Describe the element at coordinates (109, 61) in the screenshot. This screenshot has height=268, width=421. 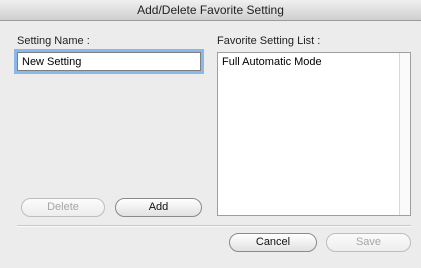
I see `setting-name-input` at that location.